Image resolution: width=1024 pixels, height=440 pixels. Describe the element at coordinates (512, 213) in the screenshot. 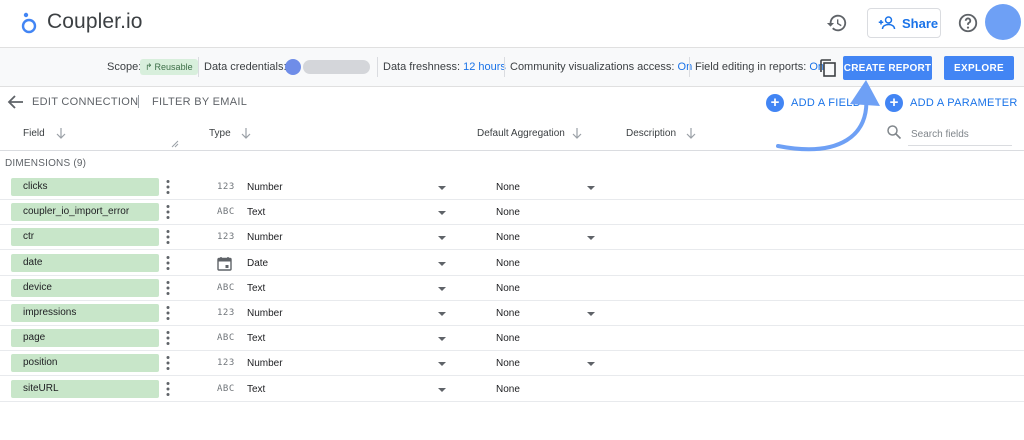

I see `table-row: coupler_io_import_error ABC Text None` at that location.